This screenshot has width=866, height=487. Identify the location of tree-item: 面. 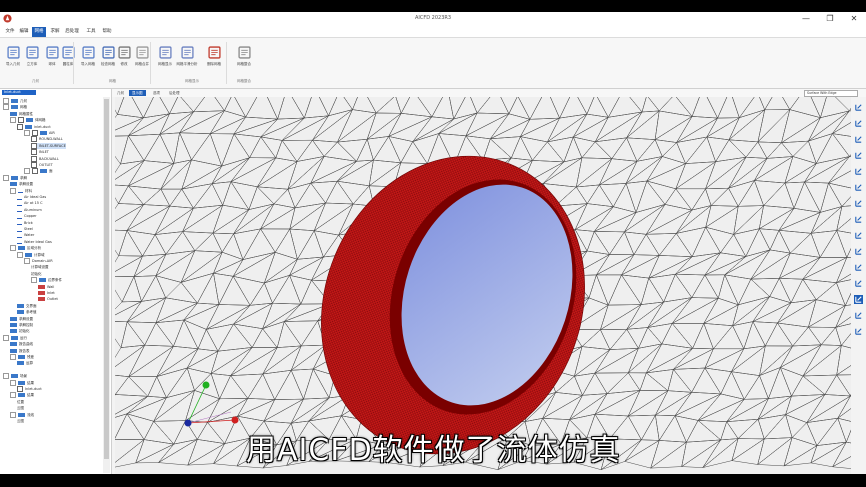
(38, 171).